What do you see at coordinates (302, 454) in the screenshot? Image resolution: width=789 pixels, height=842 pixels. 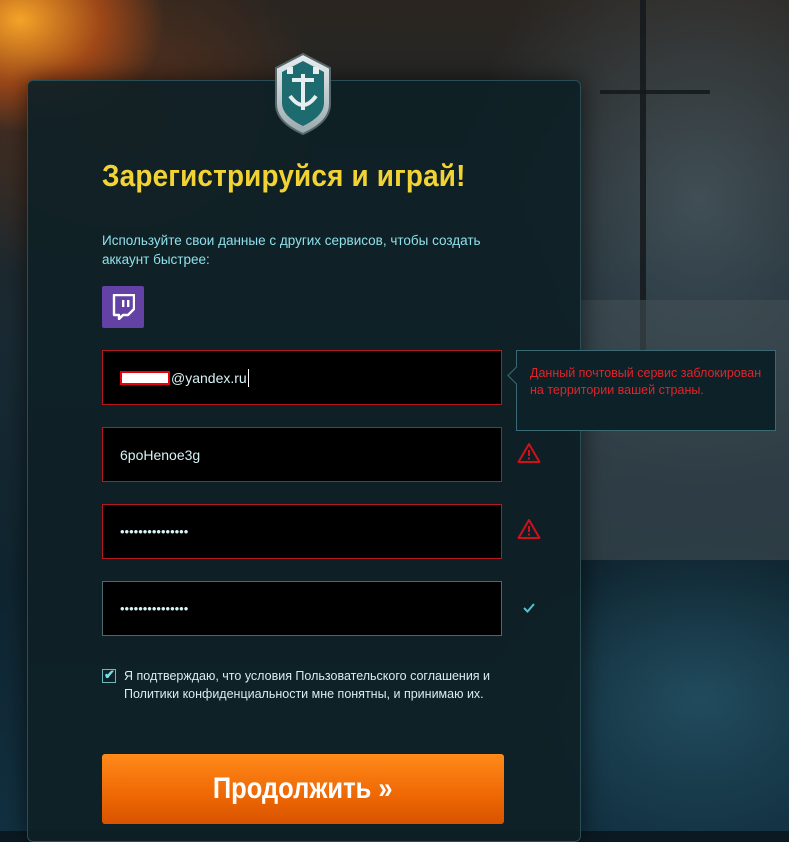 I see `nickname-field: 6poHenoe3g` at bounding box center [302, 454].